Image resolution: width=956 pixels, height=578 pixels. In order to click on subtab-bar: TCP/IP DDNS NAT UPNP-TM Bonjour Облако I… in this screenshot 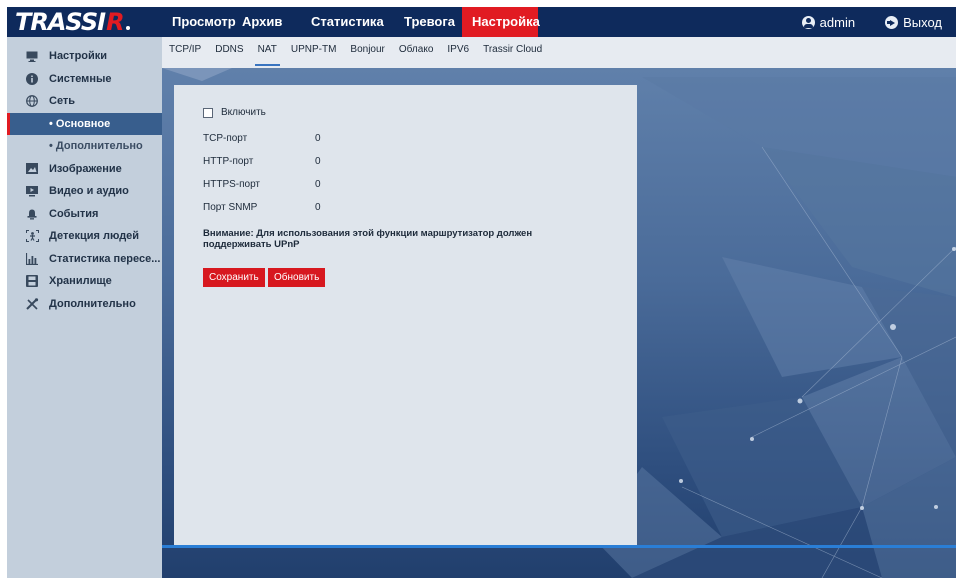, I will do `click(559, 52)`.